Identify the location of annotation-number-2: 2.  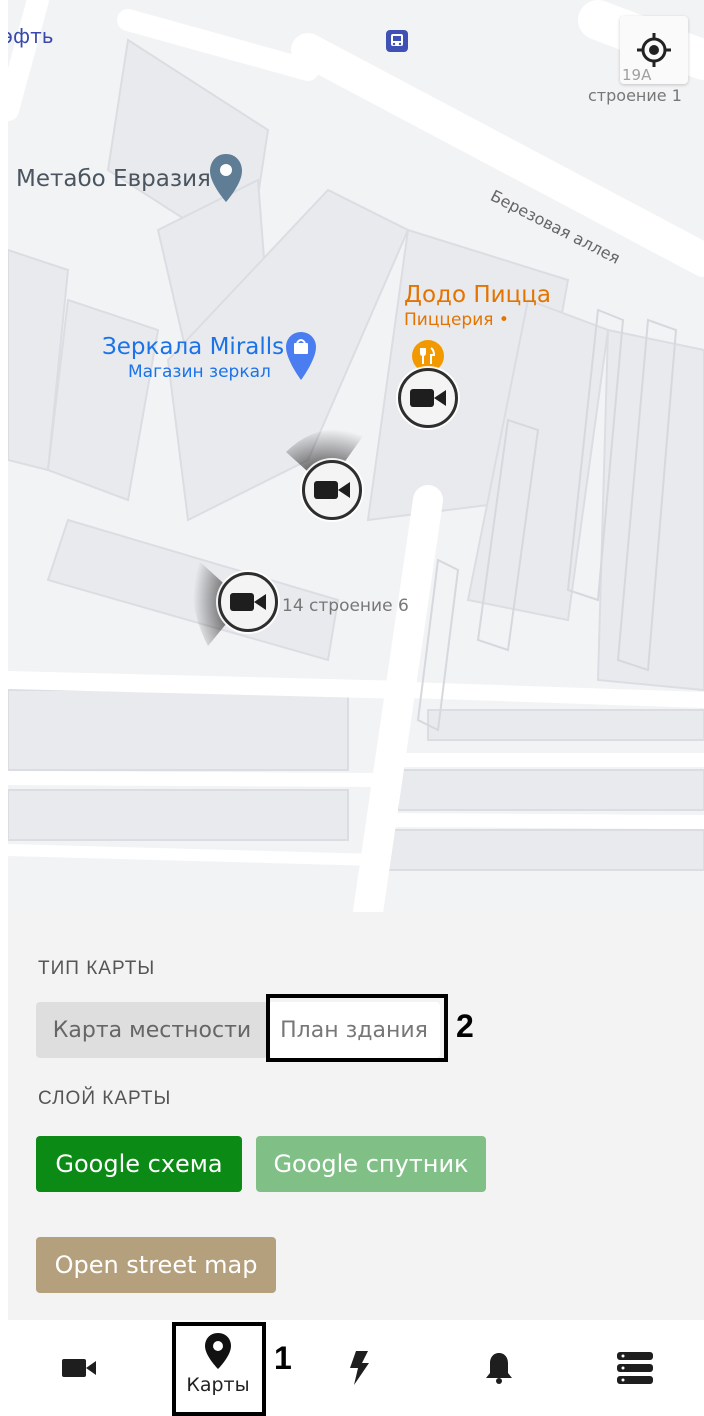
(465, 1026).